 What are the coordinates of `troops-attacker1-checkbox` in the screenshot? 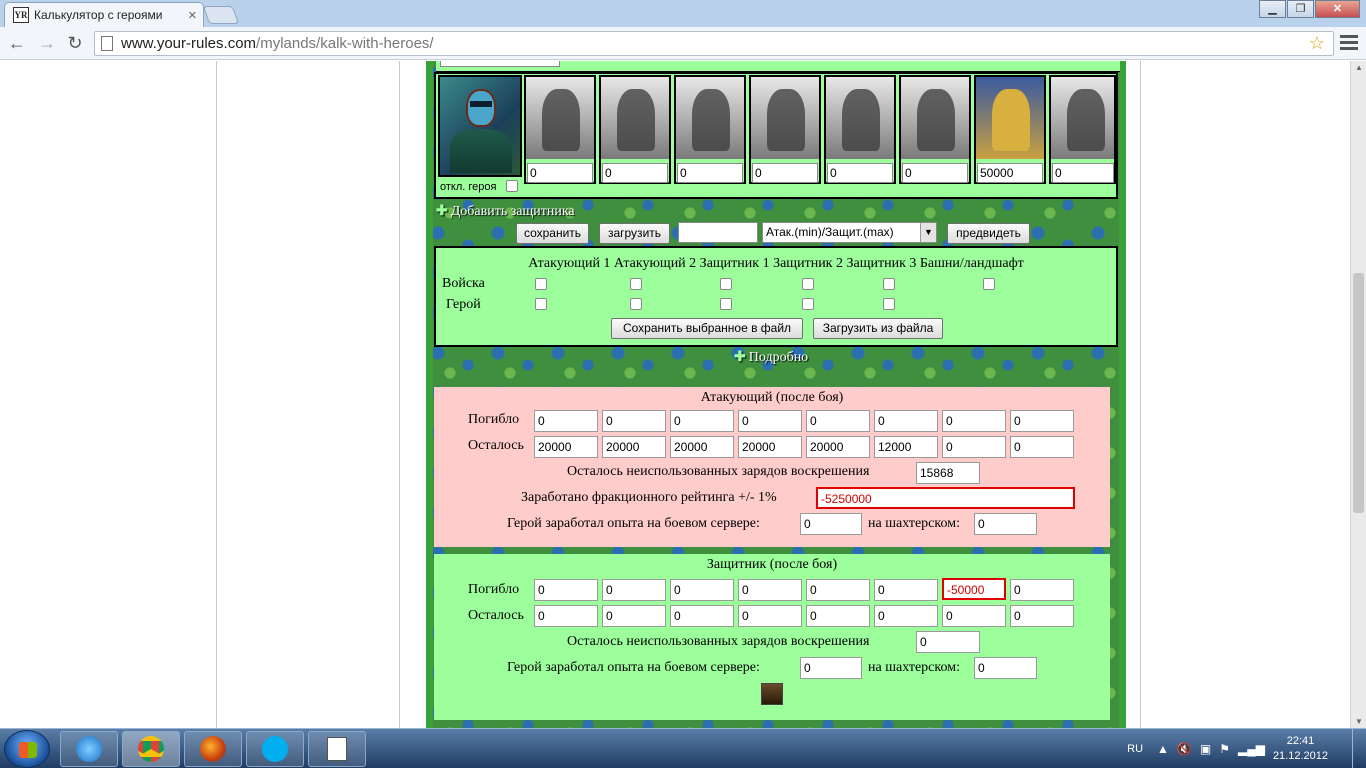 It's located at (541, 284).